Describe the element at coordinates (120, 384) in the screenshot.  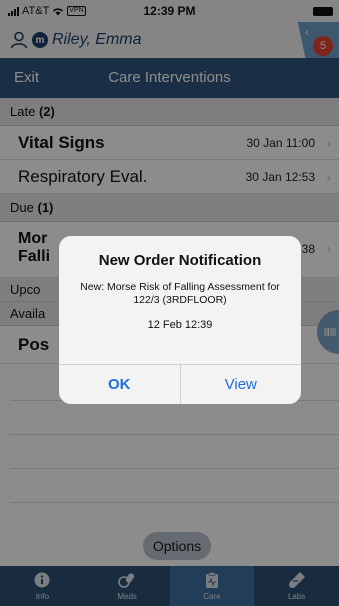
I see `ok-button: OK` at that location.